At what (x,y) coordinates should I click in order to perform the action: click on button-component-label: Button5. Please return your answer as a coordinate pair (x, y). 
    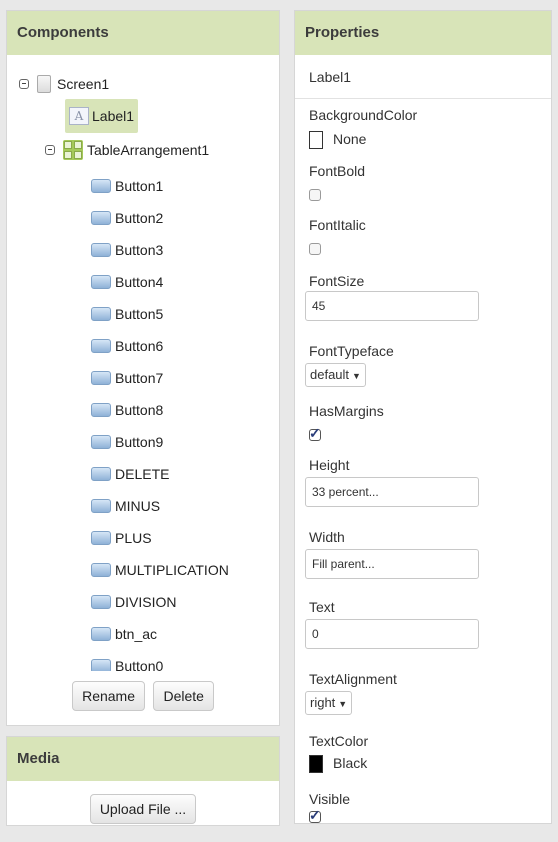
    Looking at the image, I should click on (139, 314).